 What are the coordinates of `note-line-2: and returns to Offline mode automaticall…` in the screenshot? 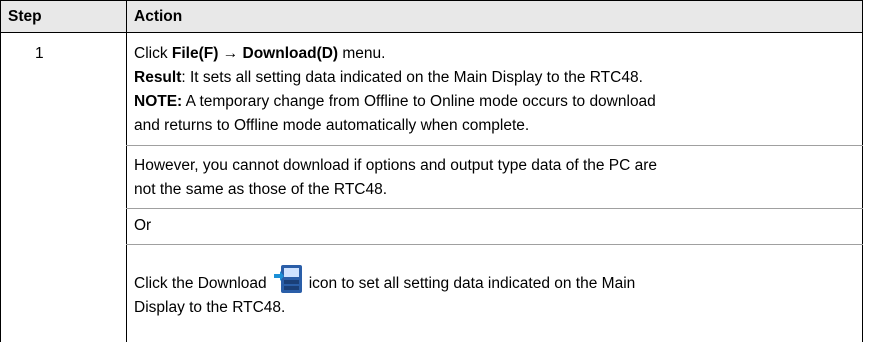 It's located at (332, 125).